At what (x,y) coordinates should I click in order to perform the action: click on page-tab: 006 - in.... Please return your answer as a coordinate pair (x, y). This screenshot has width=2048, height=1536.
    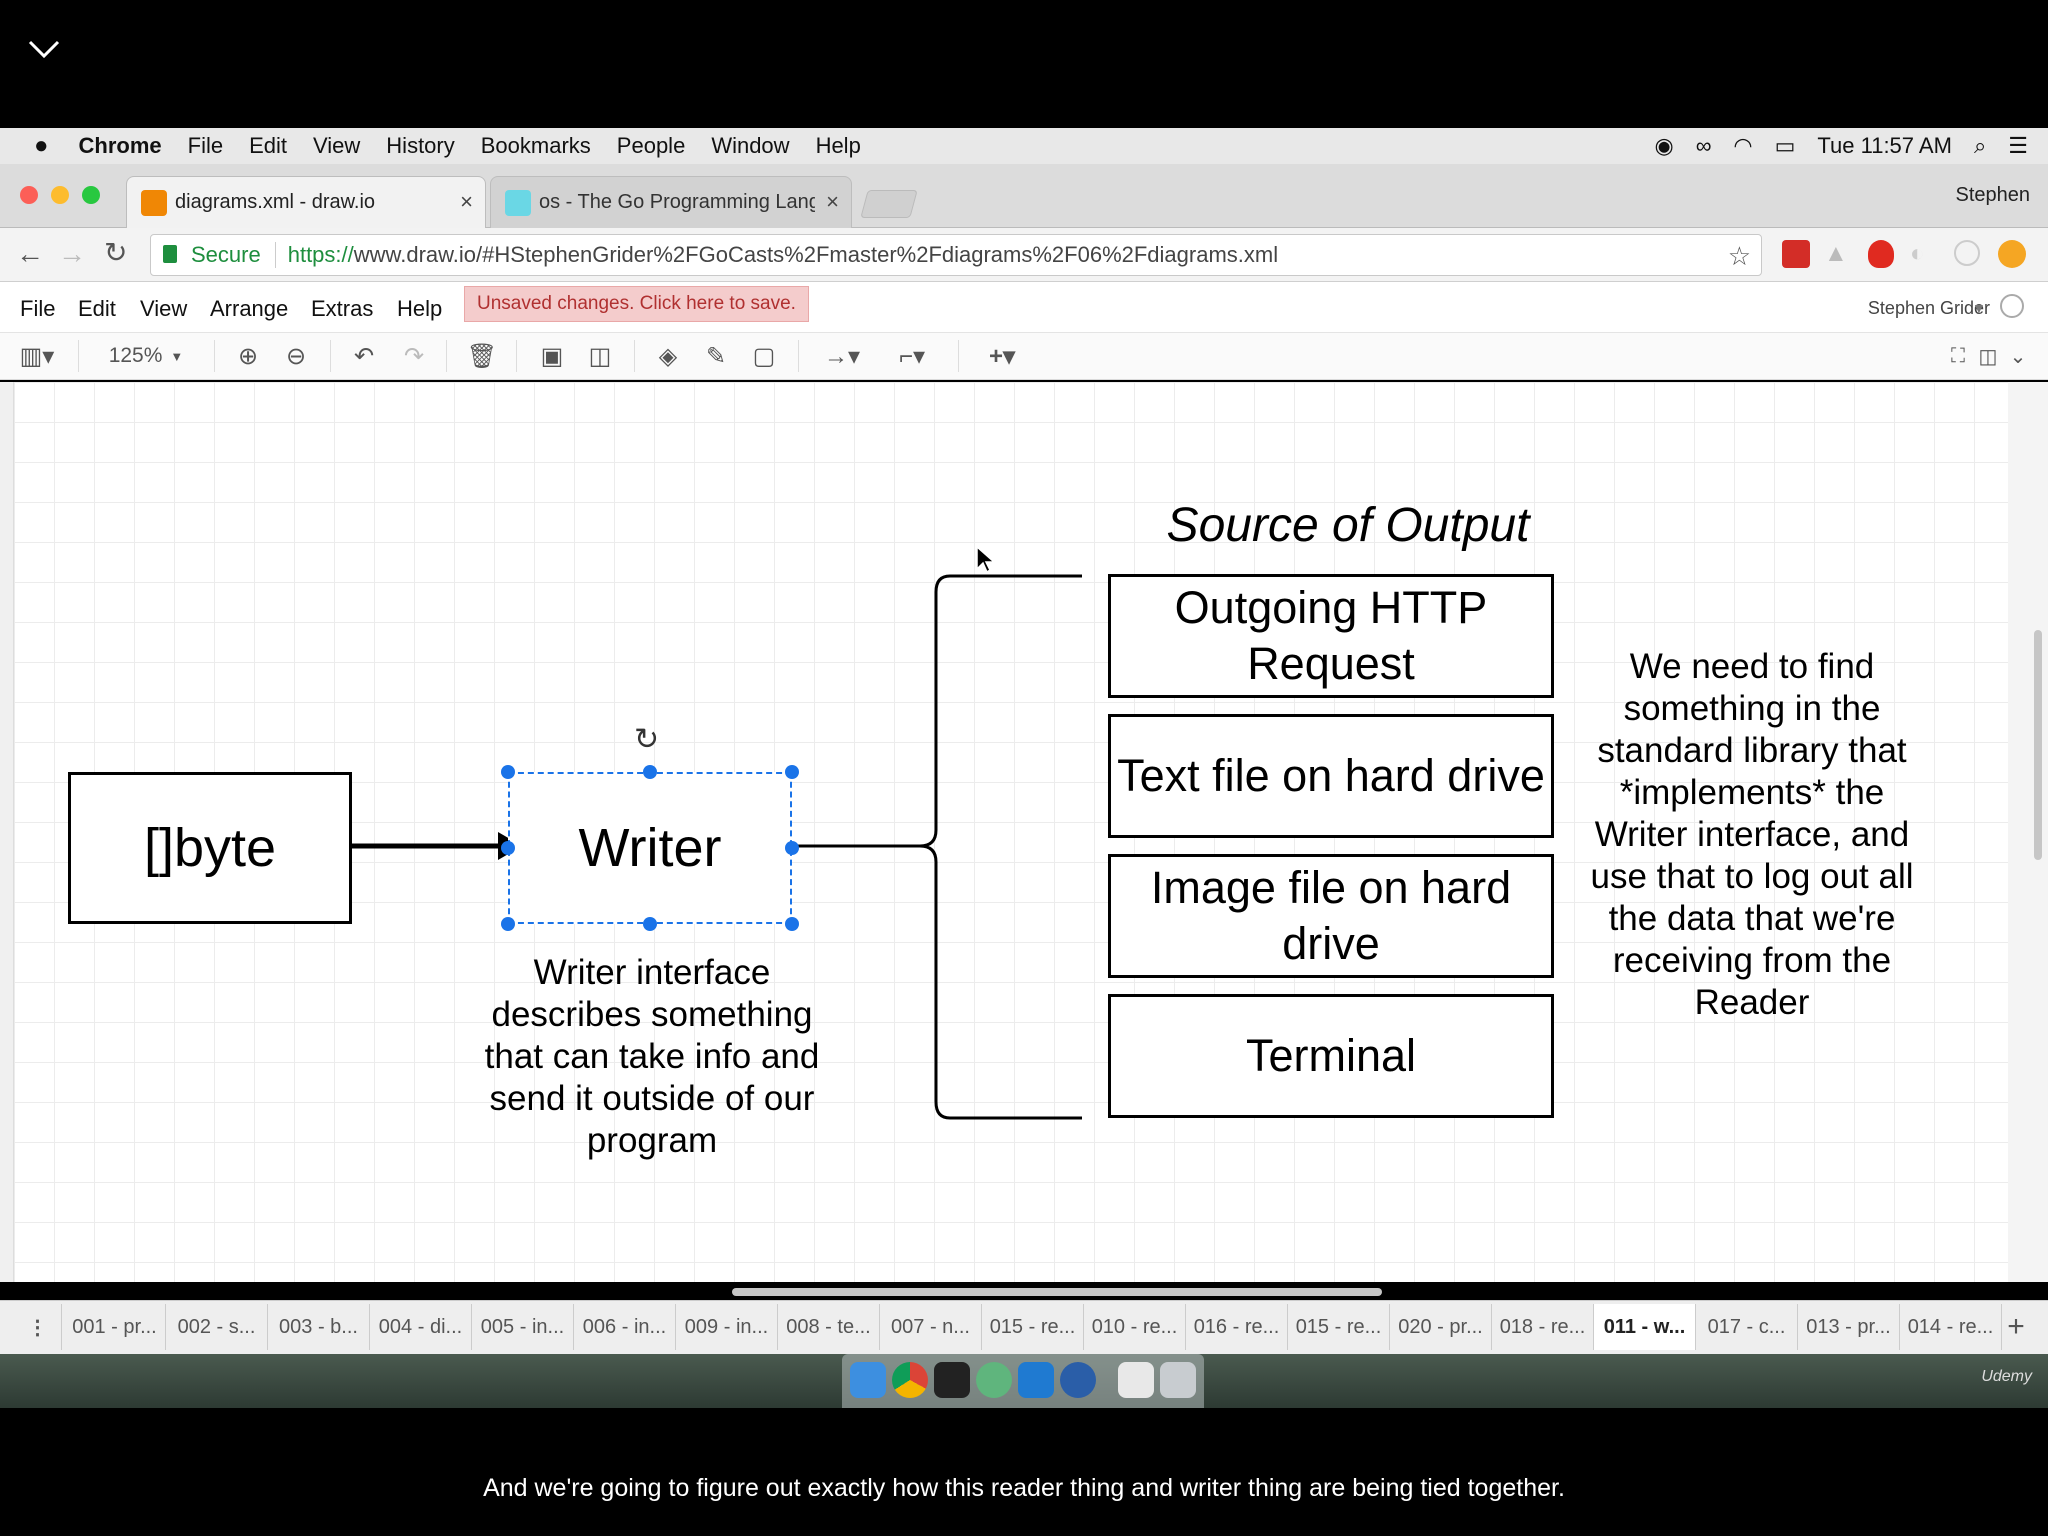
    Looking at the image, I should click on (625, 1327).